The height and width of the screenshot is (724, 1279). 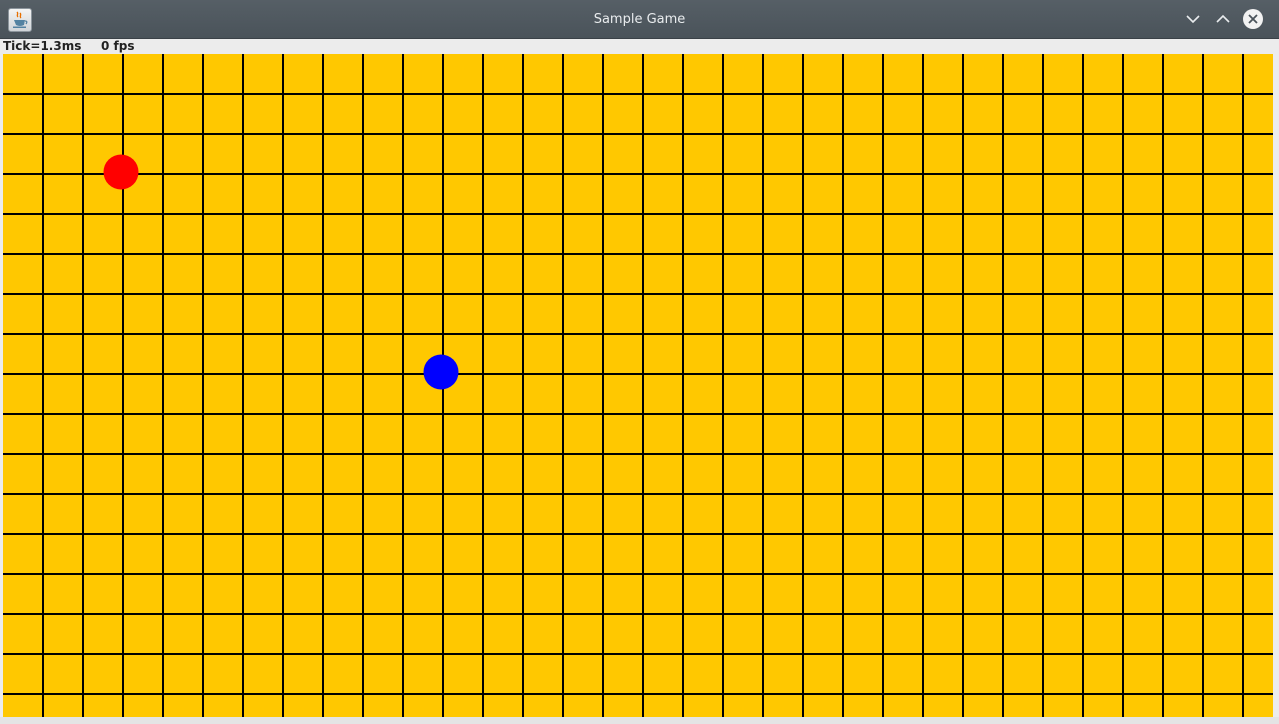 I want to click on title-bar: Sample Game, so click(x=639, y=19).